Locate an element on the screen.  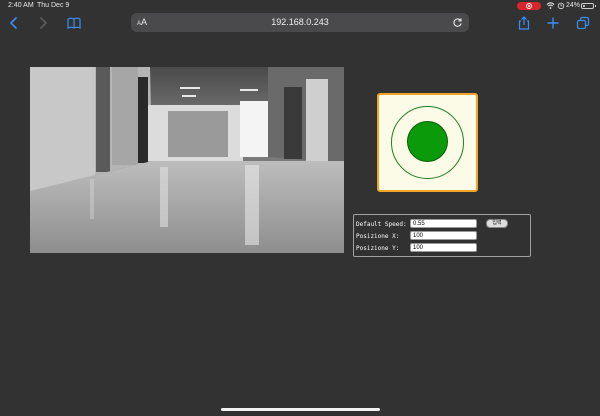
url-text: 192.168.0.243 is located at coordinates (300, 22).